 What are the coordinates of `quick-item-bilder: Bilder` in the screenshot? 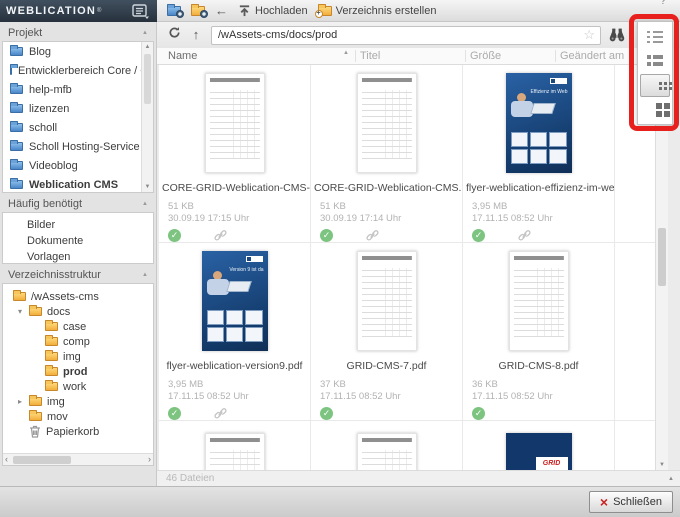 It's located at (78, 225).